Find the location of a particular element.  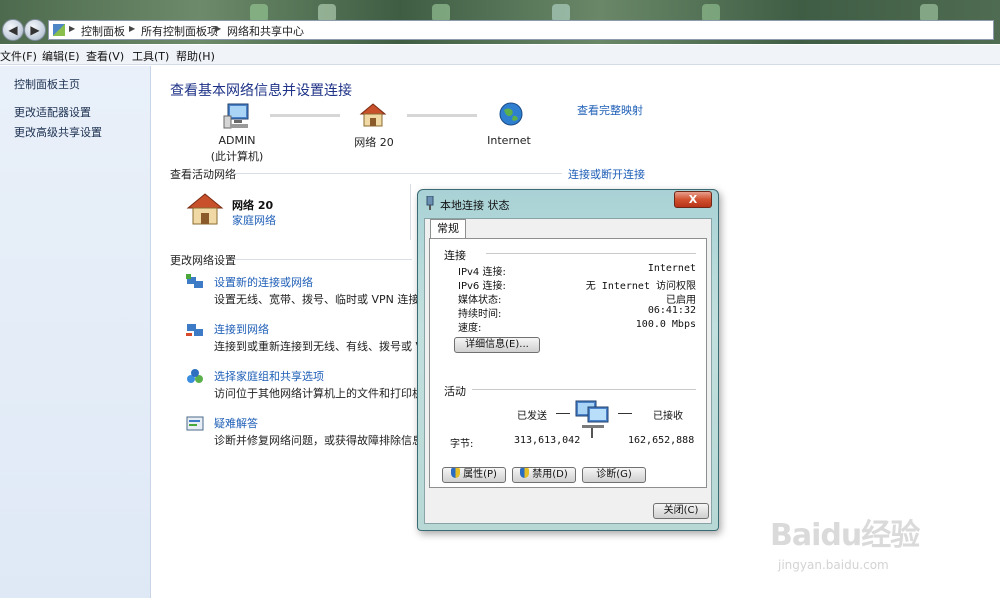

forward-button: ▶ is located at coordinates (35, 30).